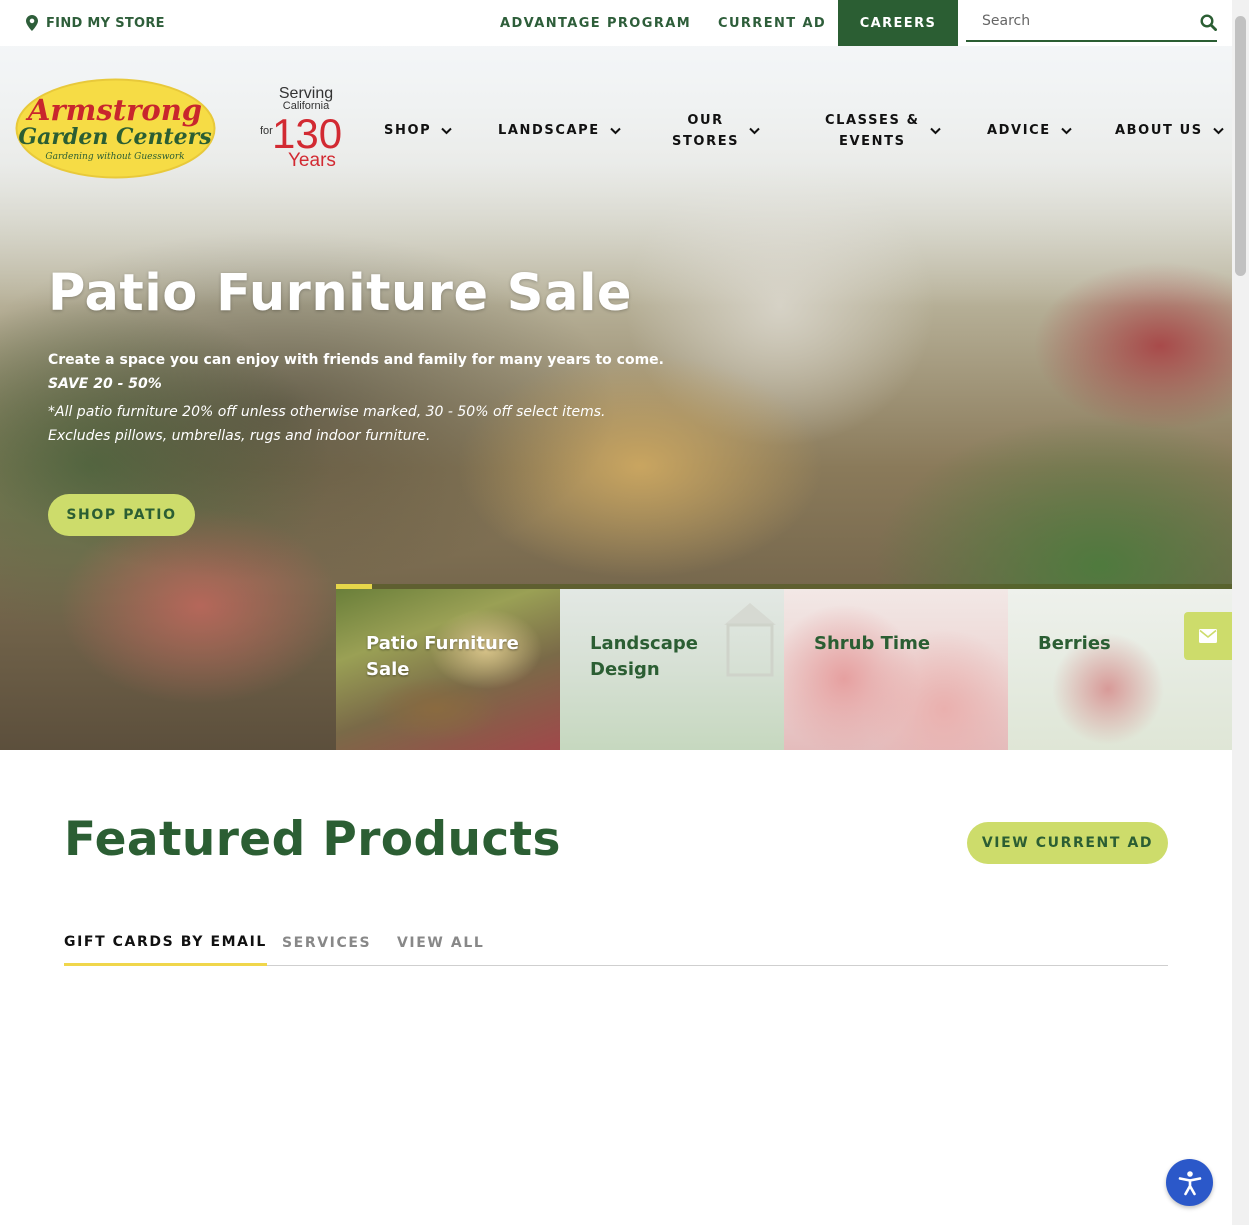 Image resolution: width=1249 pixels, height=1225 pixels. I want to click on slide-thumb-patio: Patio Furniture Sale, so click(448, 669).